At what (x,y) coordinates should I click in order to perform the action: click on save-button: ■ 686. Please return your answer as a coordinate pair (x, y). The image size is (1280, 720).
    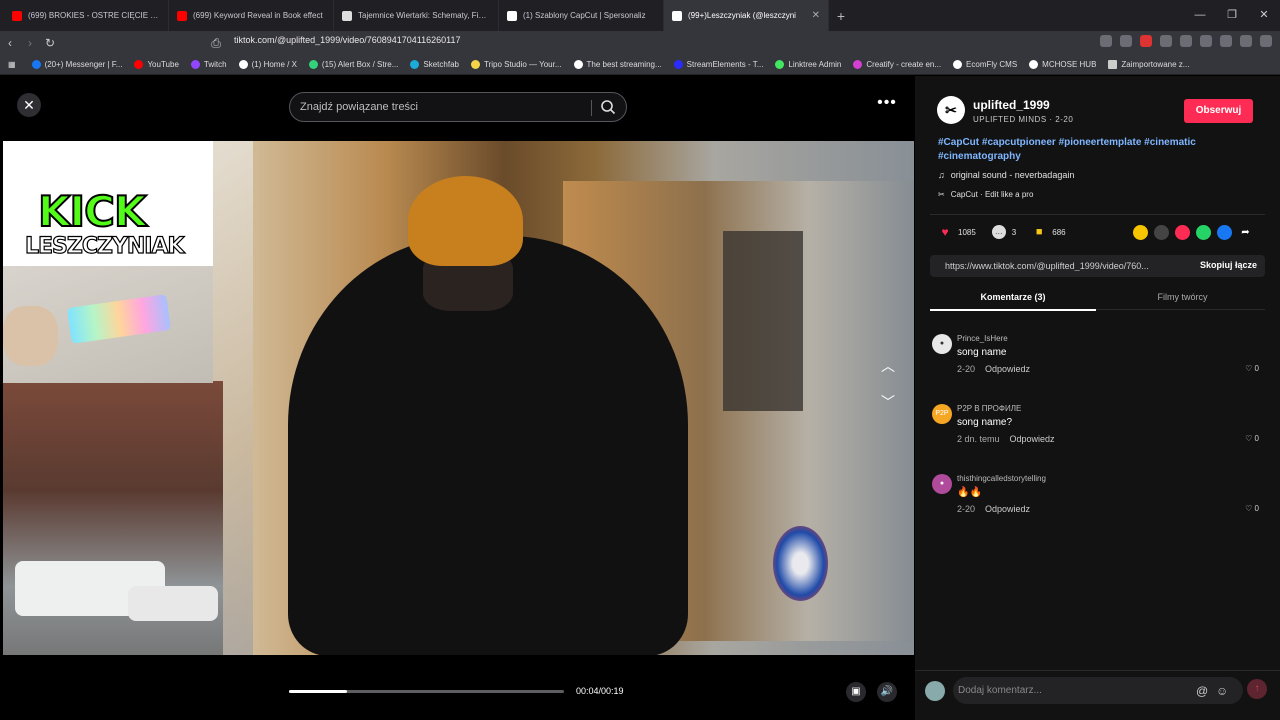
    Looking at the image, I should click on (1049, 232).